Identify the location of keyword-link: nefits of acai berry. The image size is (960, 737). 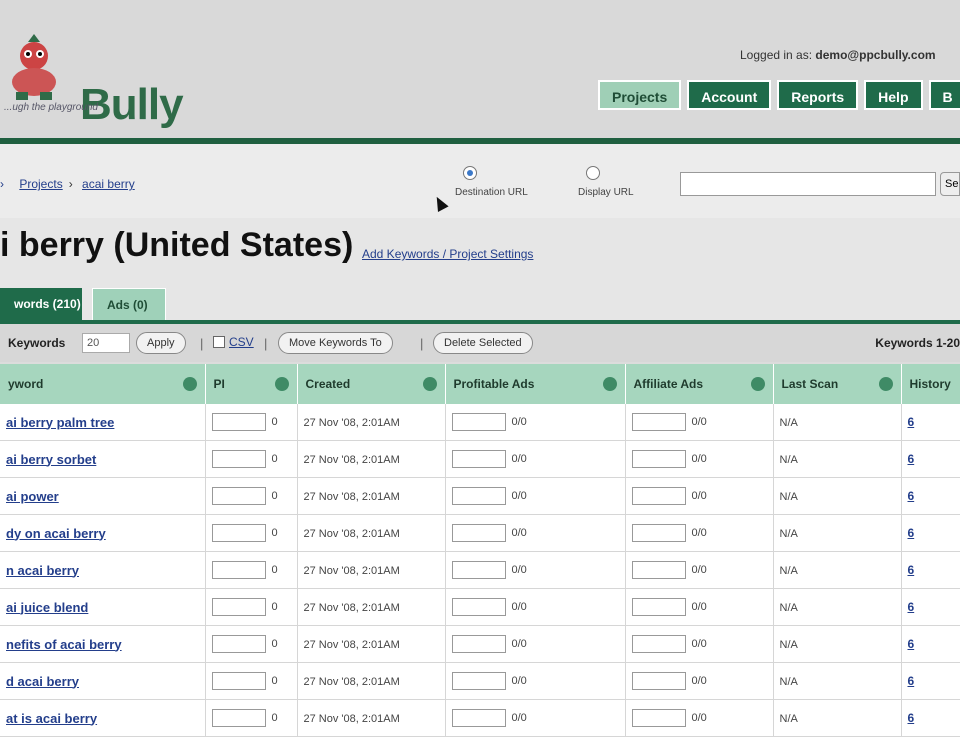
(64, 644).